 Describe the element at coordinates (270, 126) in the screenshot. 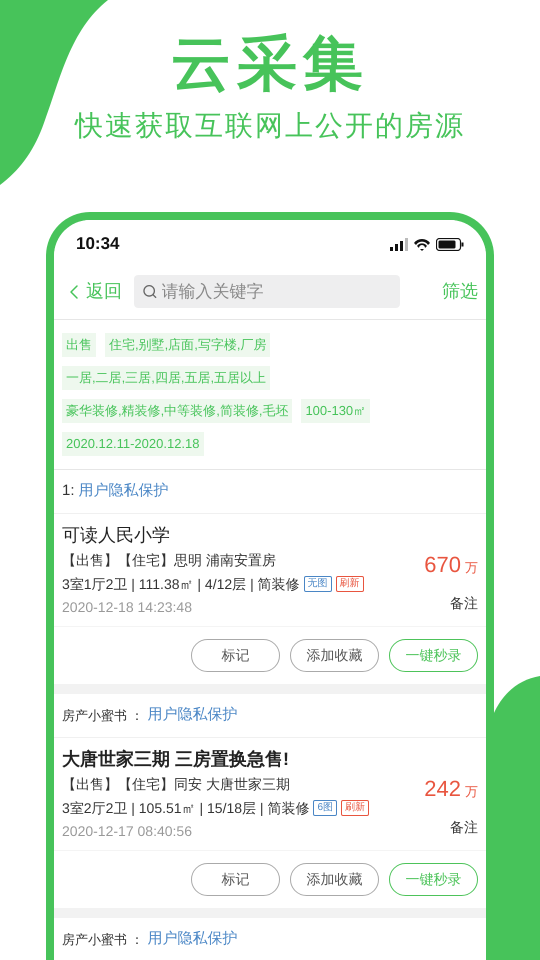

I see `headline-subtitle: 快速获取互联网上公开的房源` at that location.